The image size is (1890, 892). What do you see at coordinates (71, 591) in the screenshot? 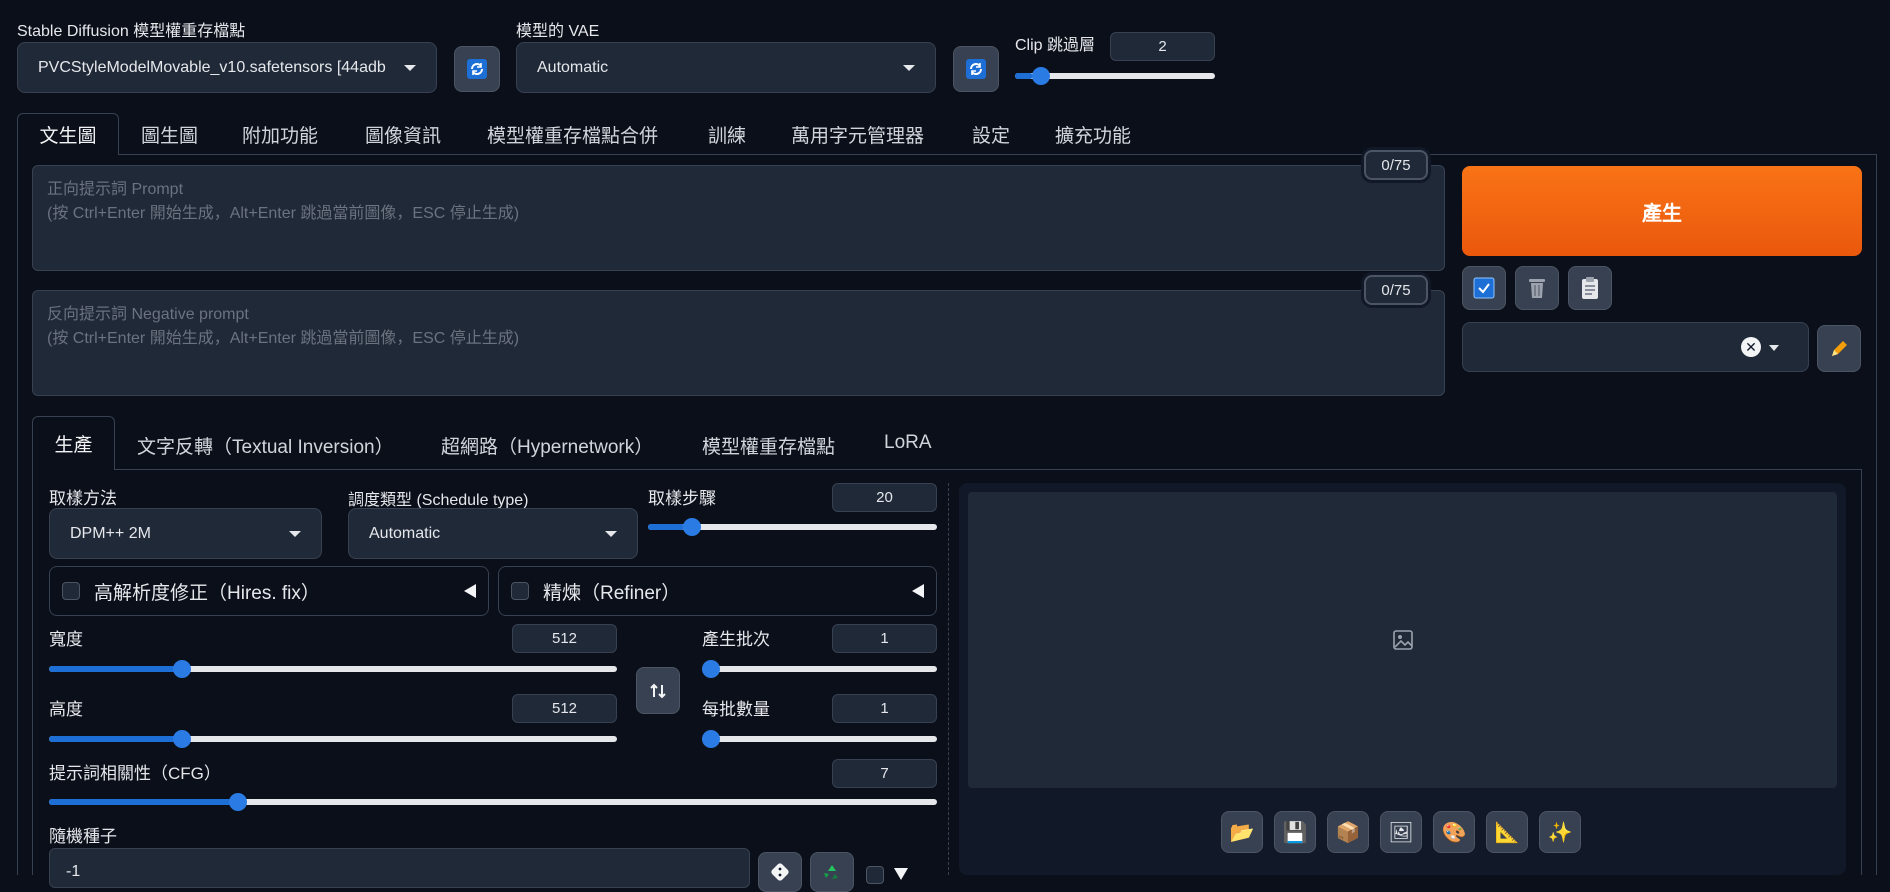
I see `hires-fix-checkbox` at bounding box center [71, 591].